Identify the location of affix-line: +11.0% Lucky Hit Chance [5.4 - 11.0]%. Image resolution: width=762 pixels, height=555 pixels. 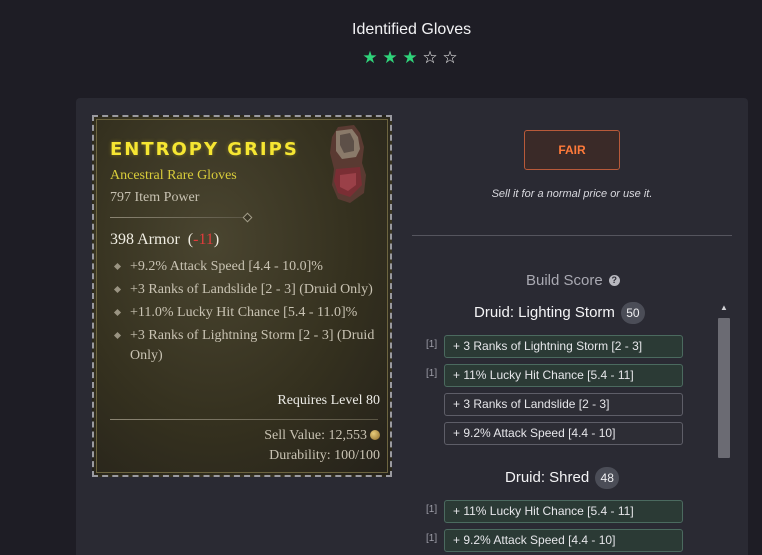
(249, 313).